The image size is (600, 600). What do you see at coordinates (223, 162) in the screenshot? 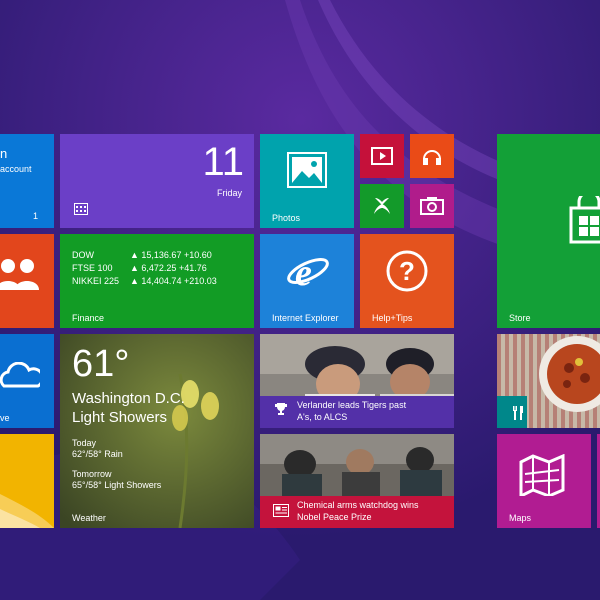
I see `calendar-day-number: 11` at bounding box center [223, 162].